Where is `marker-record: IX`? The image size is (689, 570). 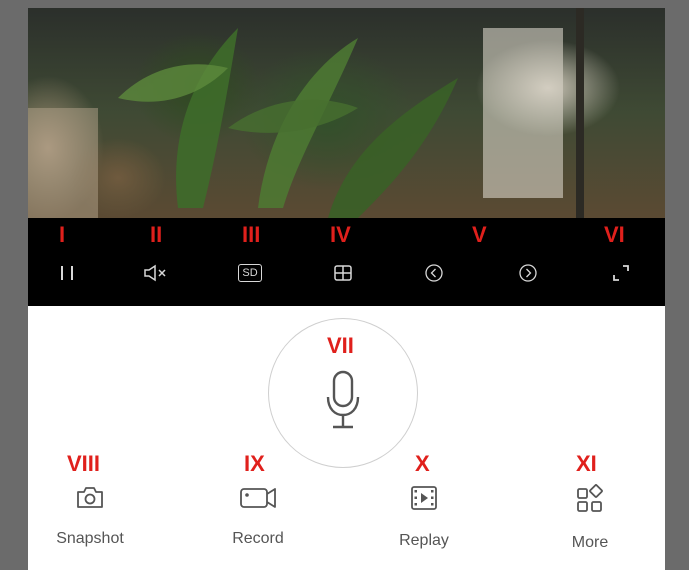 marker-record: IX is located at coordinates (254, 463).